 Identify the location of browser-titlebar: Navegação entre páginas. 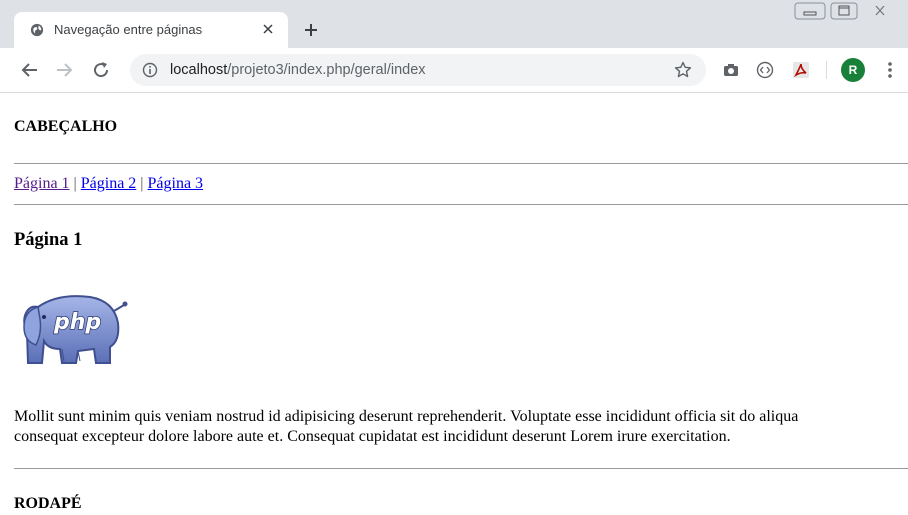
(454, 24).